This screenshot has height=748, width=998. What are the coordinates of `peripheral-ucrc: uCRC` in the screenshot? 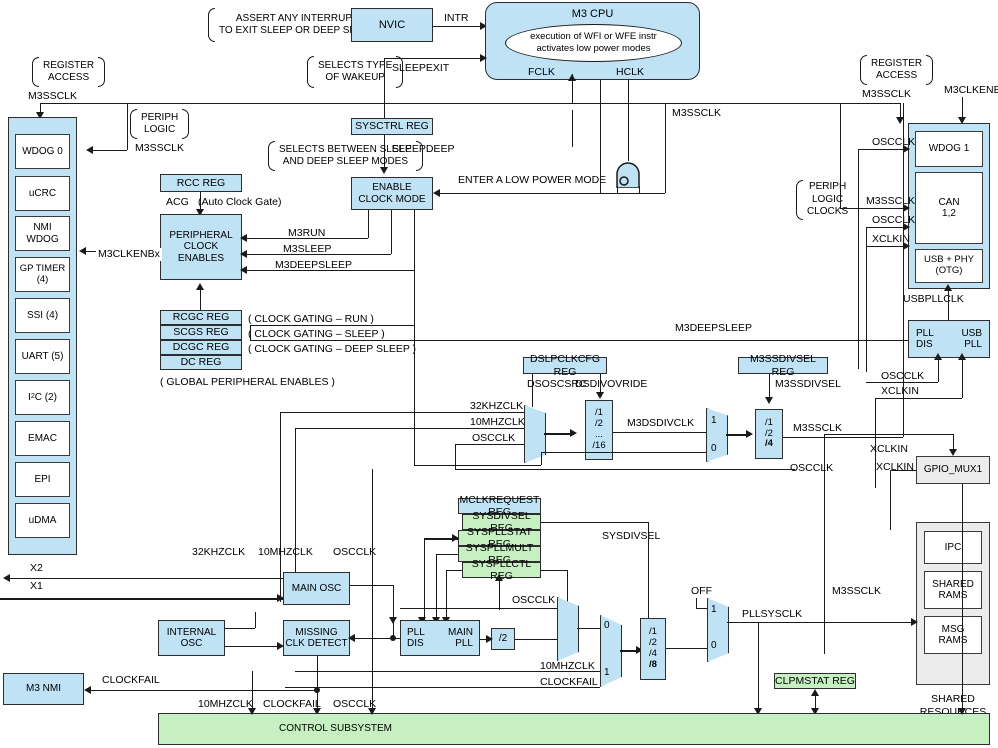 It's located at (42, 193).